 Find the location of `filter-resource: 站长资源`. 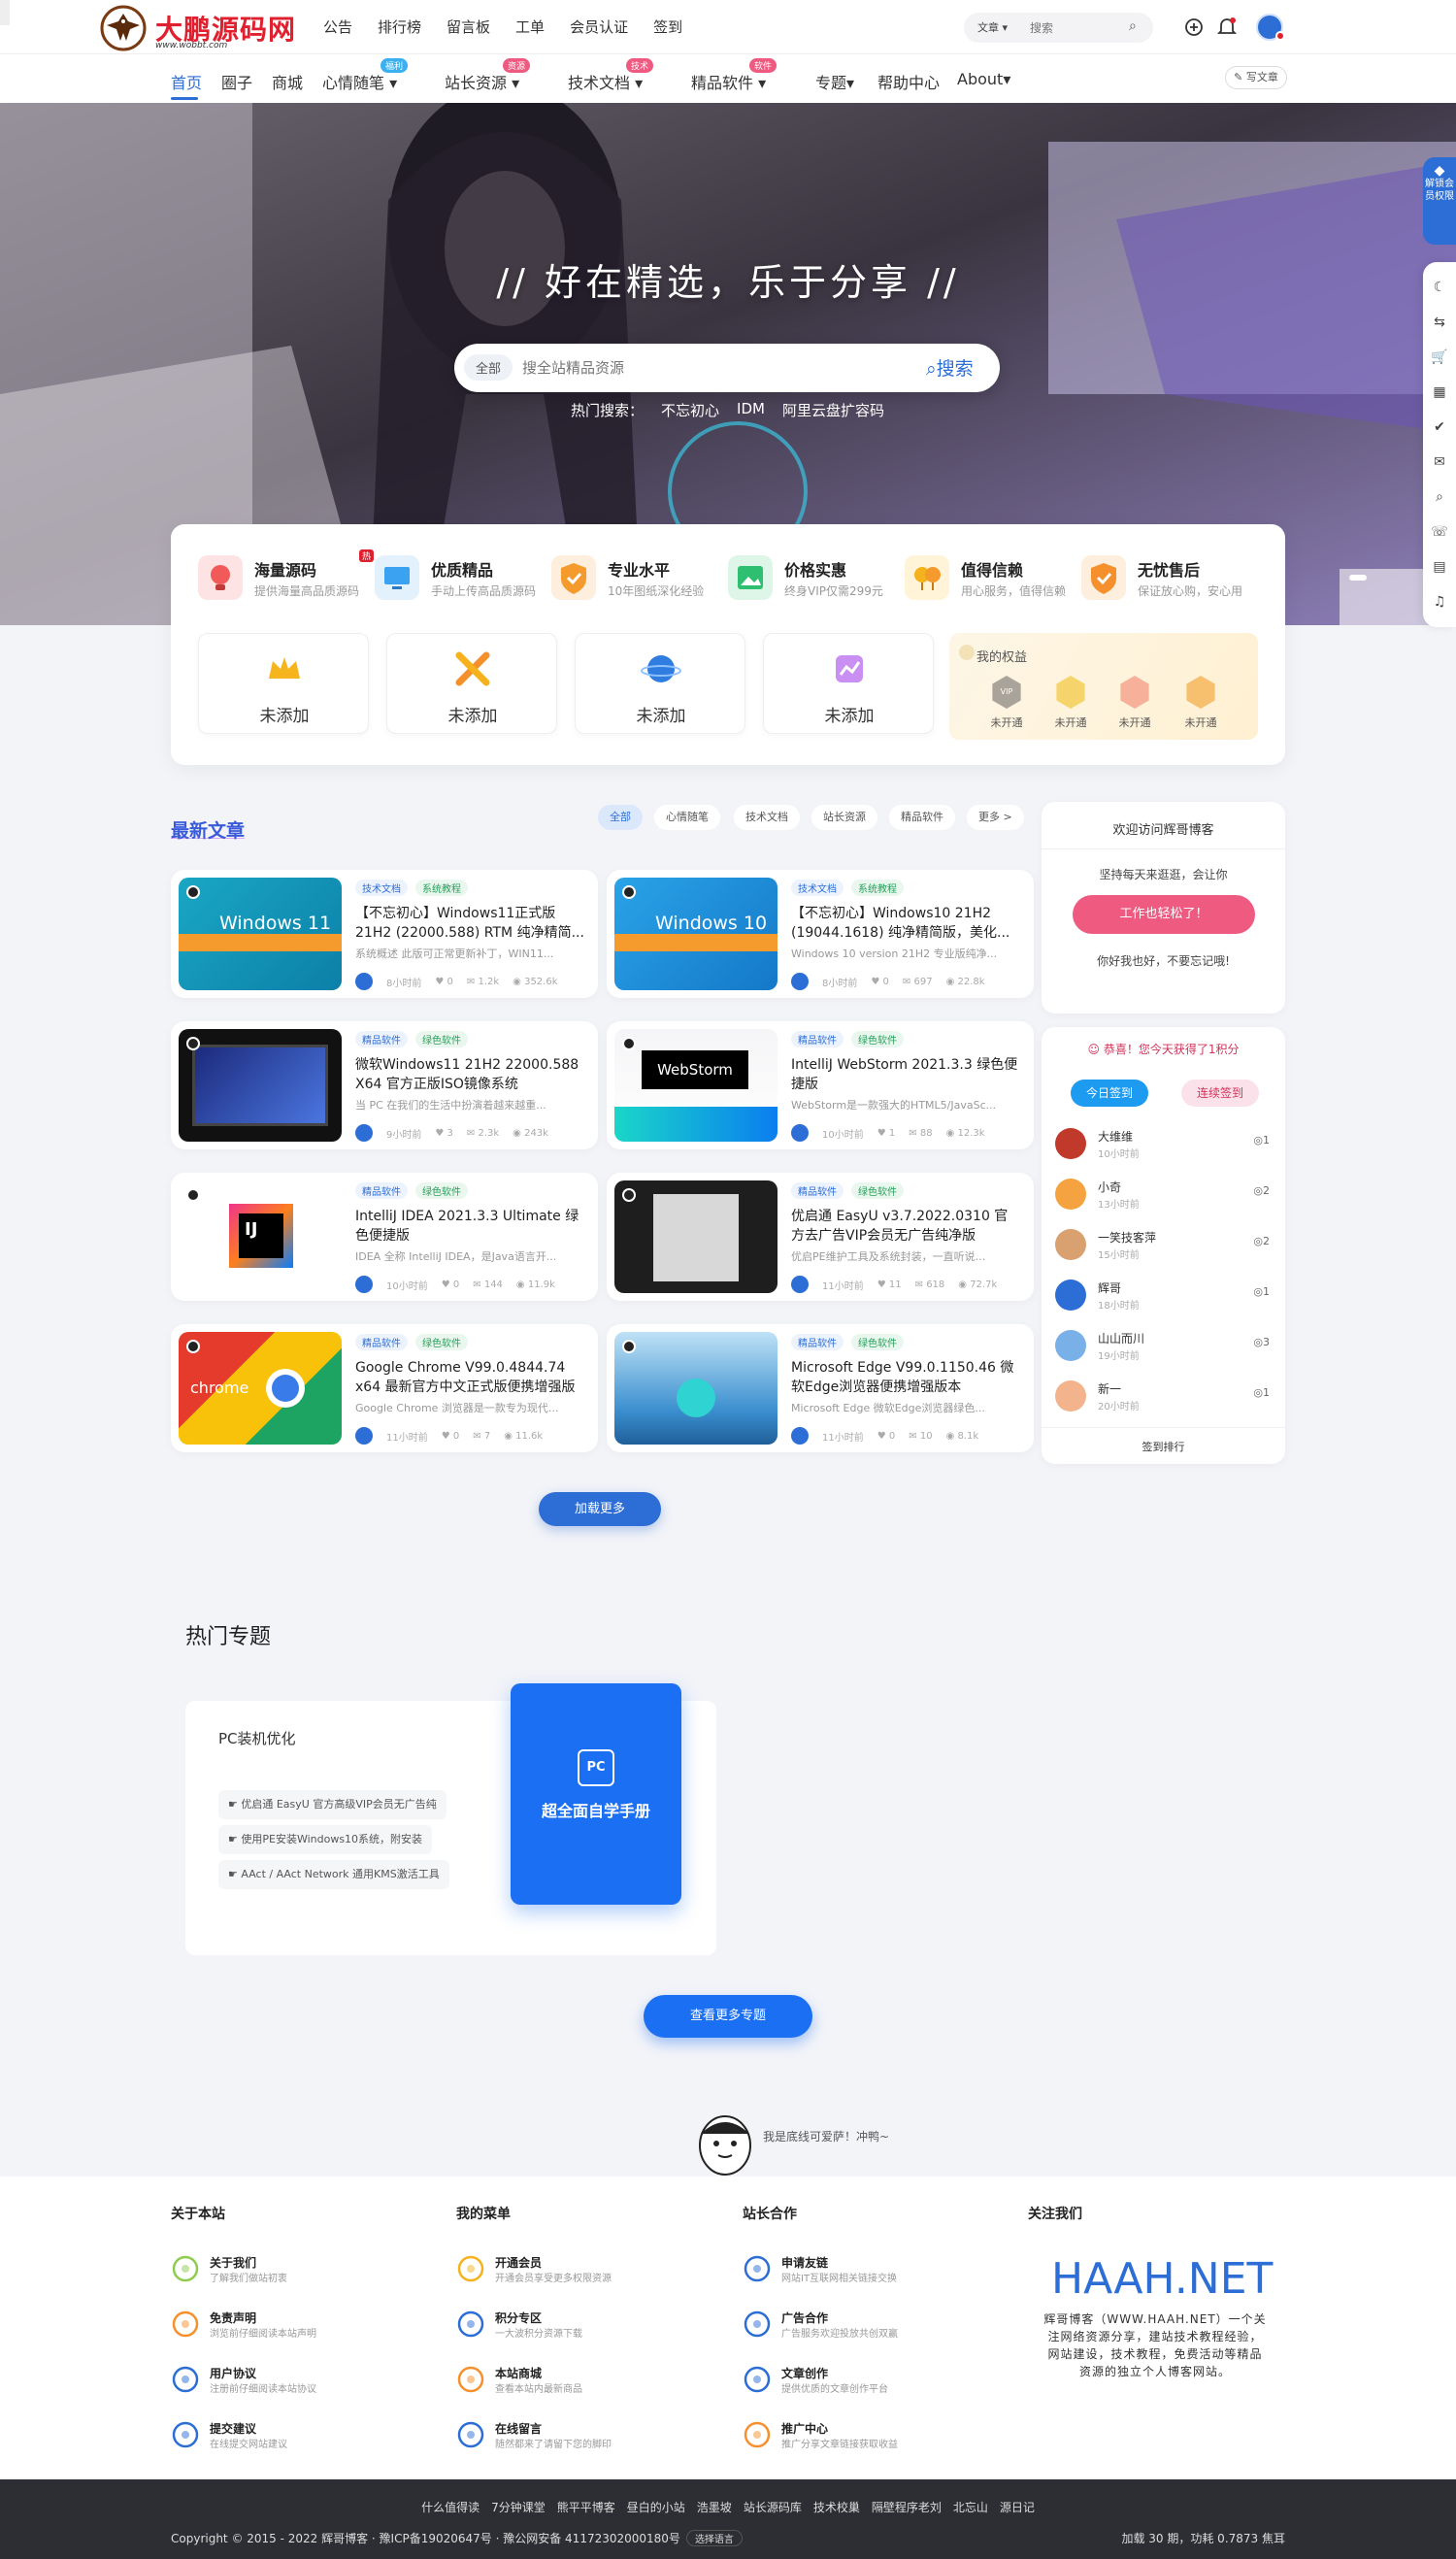

filter-resource: 站长资源 is located at coordinates (844, 817).